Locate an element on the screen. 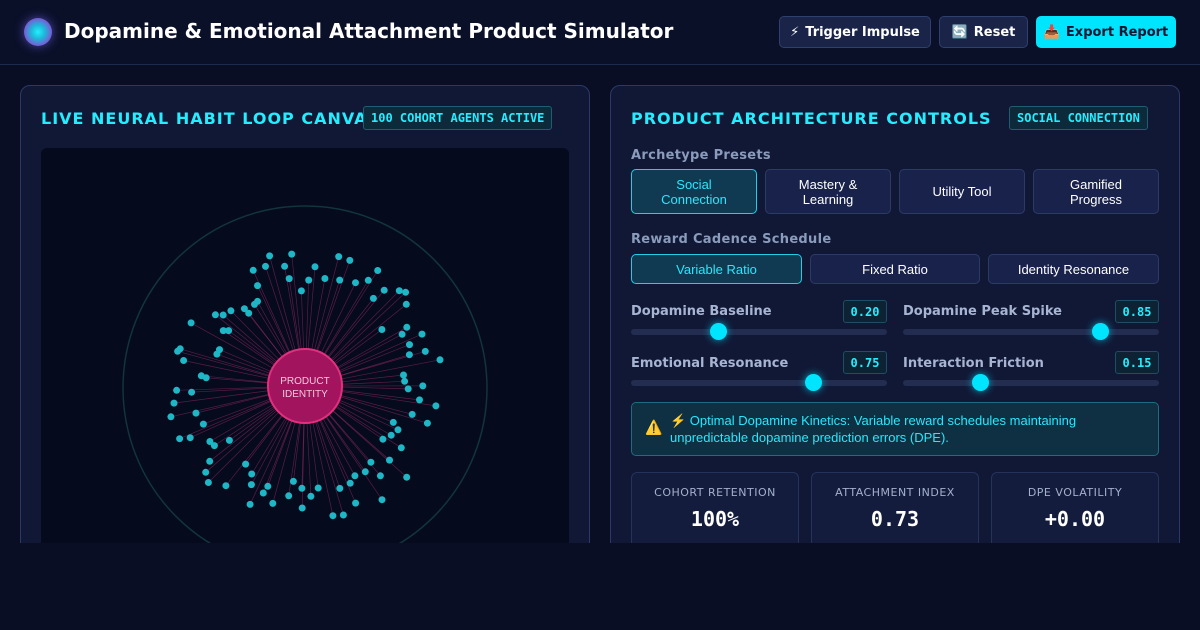  agents-active-badge: 100 COHORT AGENTS ACTIVE is located at coordinates (458, 118).